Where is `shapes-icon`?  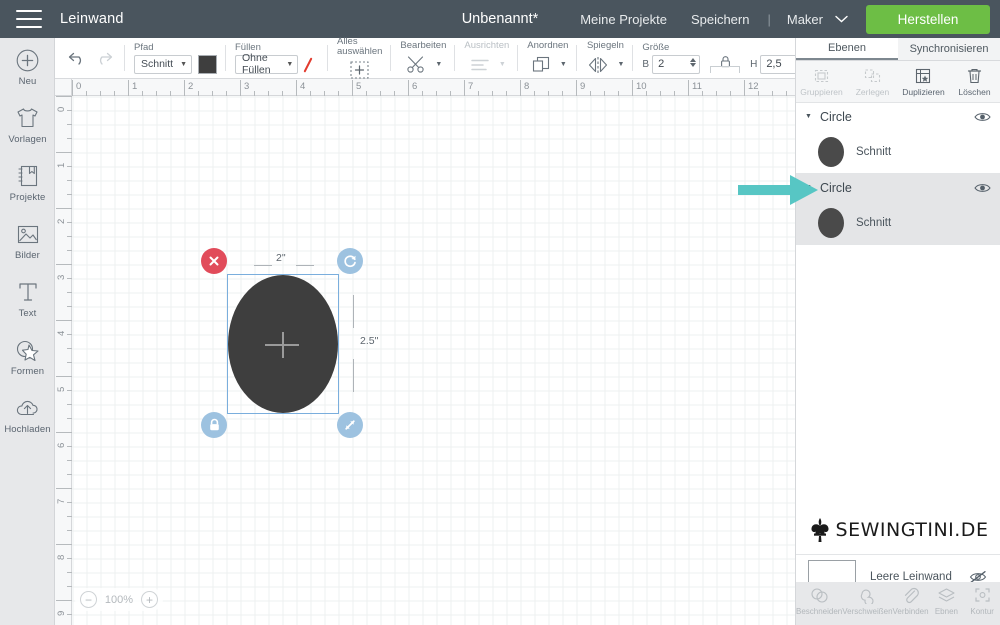 shapes-icon is located at coordinates (28, 350).